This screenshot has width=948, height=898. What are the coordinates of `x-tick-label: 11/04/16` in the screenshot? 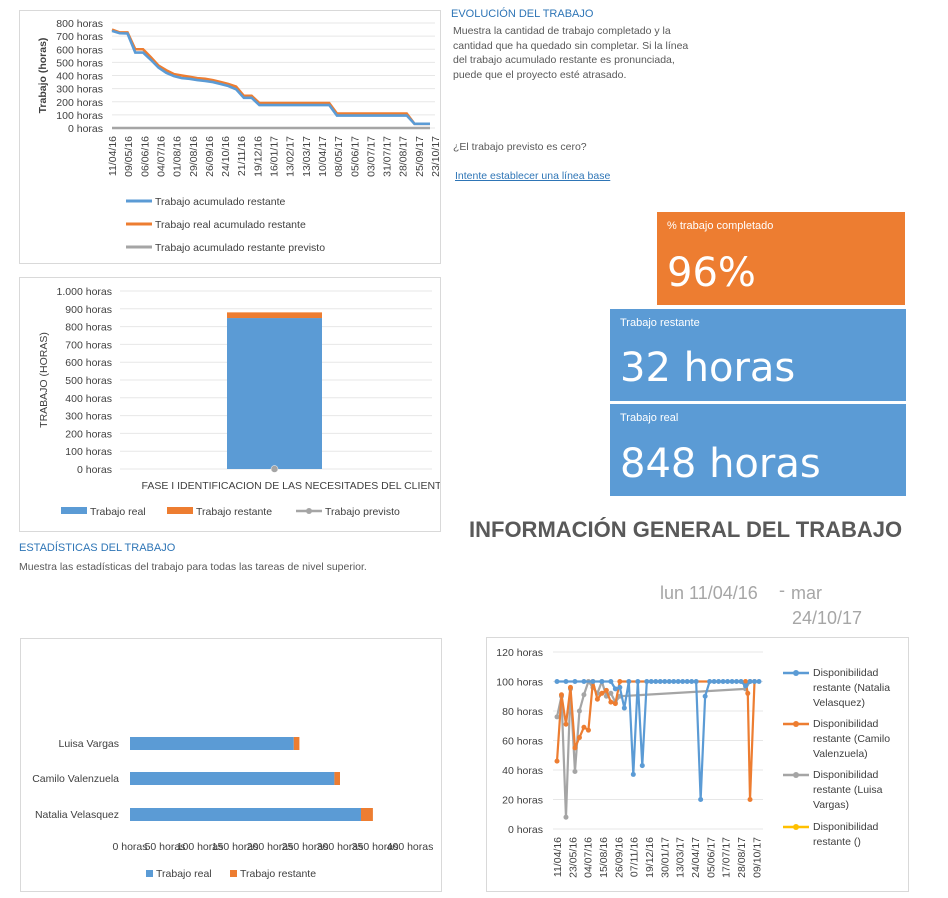 It's located at (558, 857).